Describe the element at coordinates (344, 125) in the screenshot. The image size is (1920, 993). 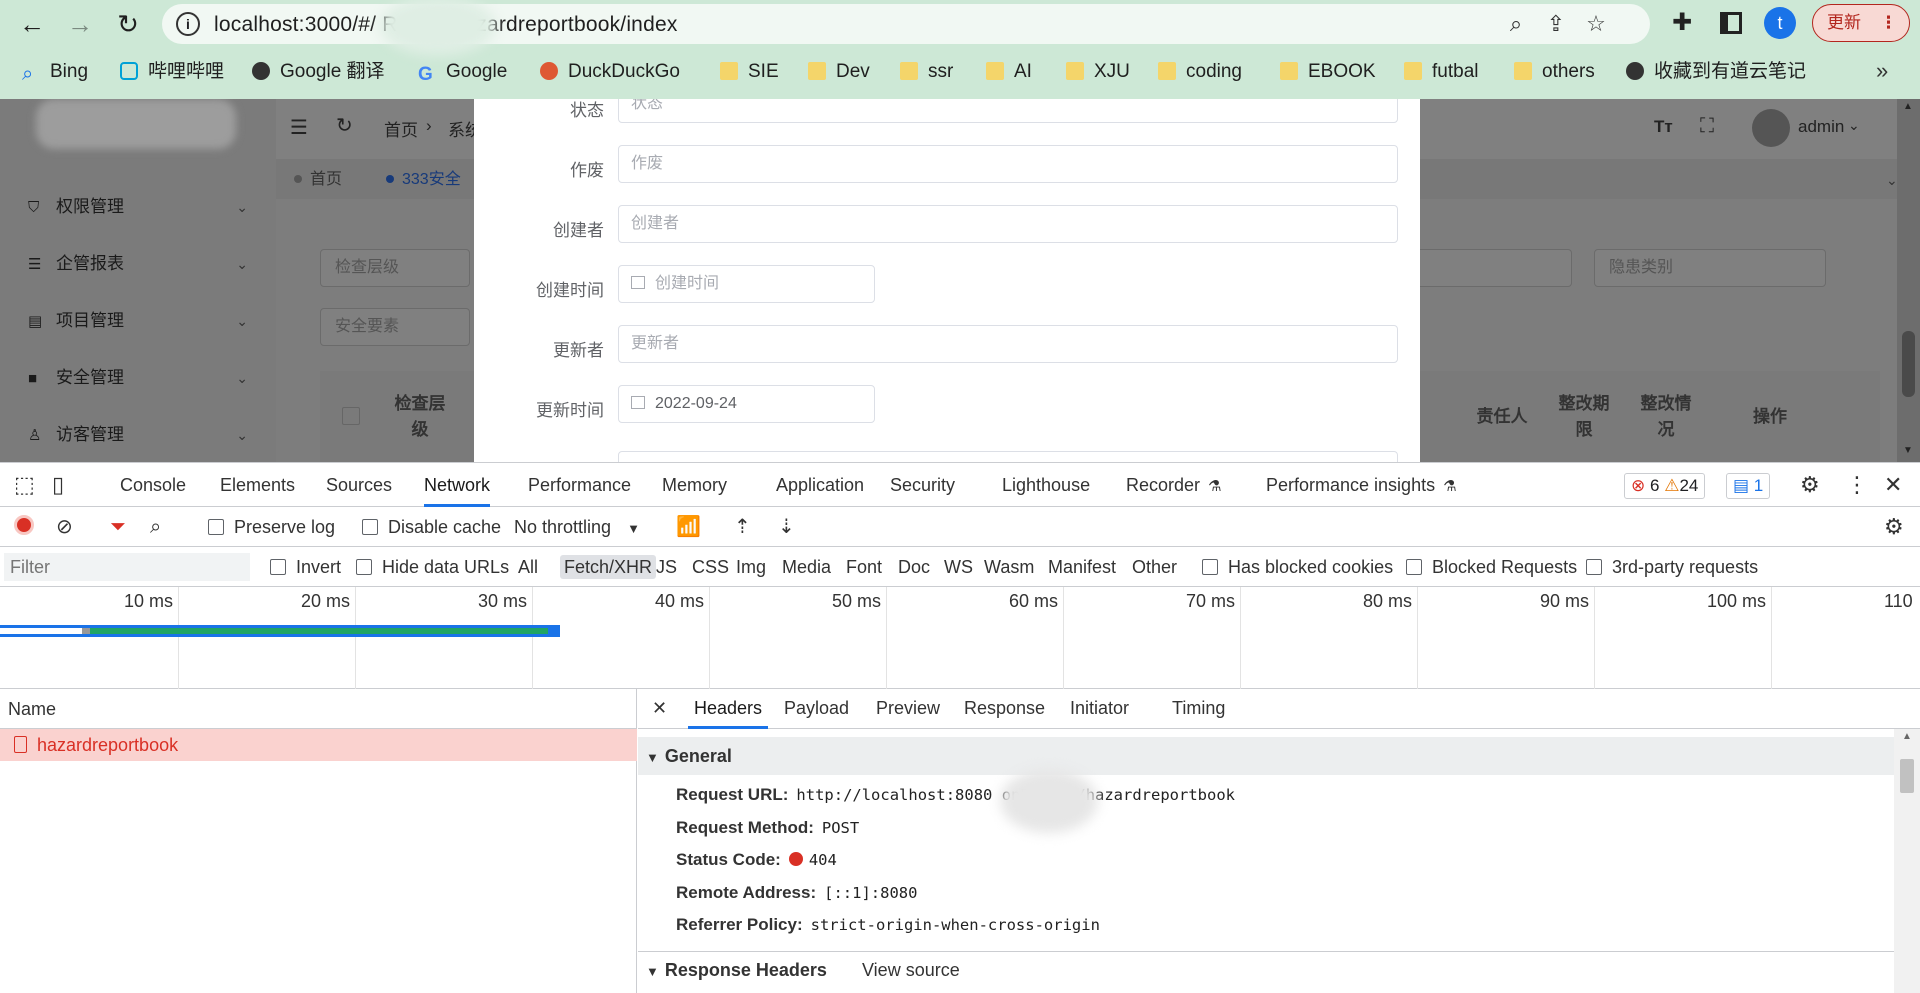
I see `refresh-icon: ↻` at that location.